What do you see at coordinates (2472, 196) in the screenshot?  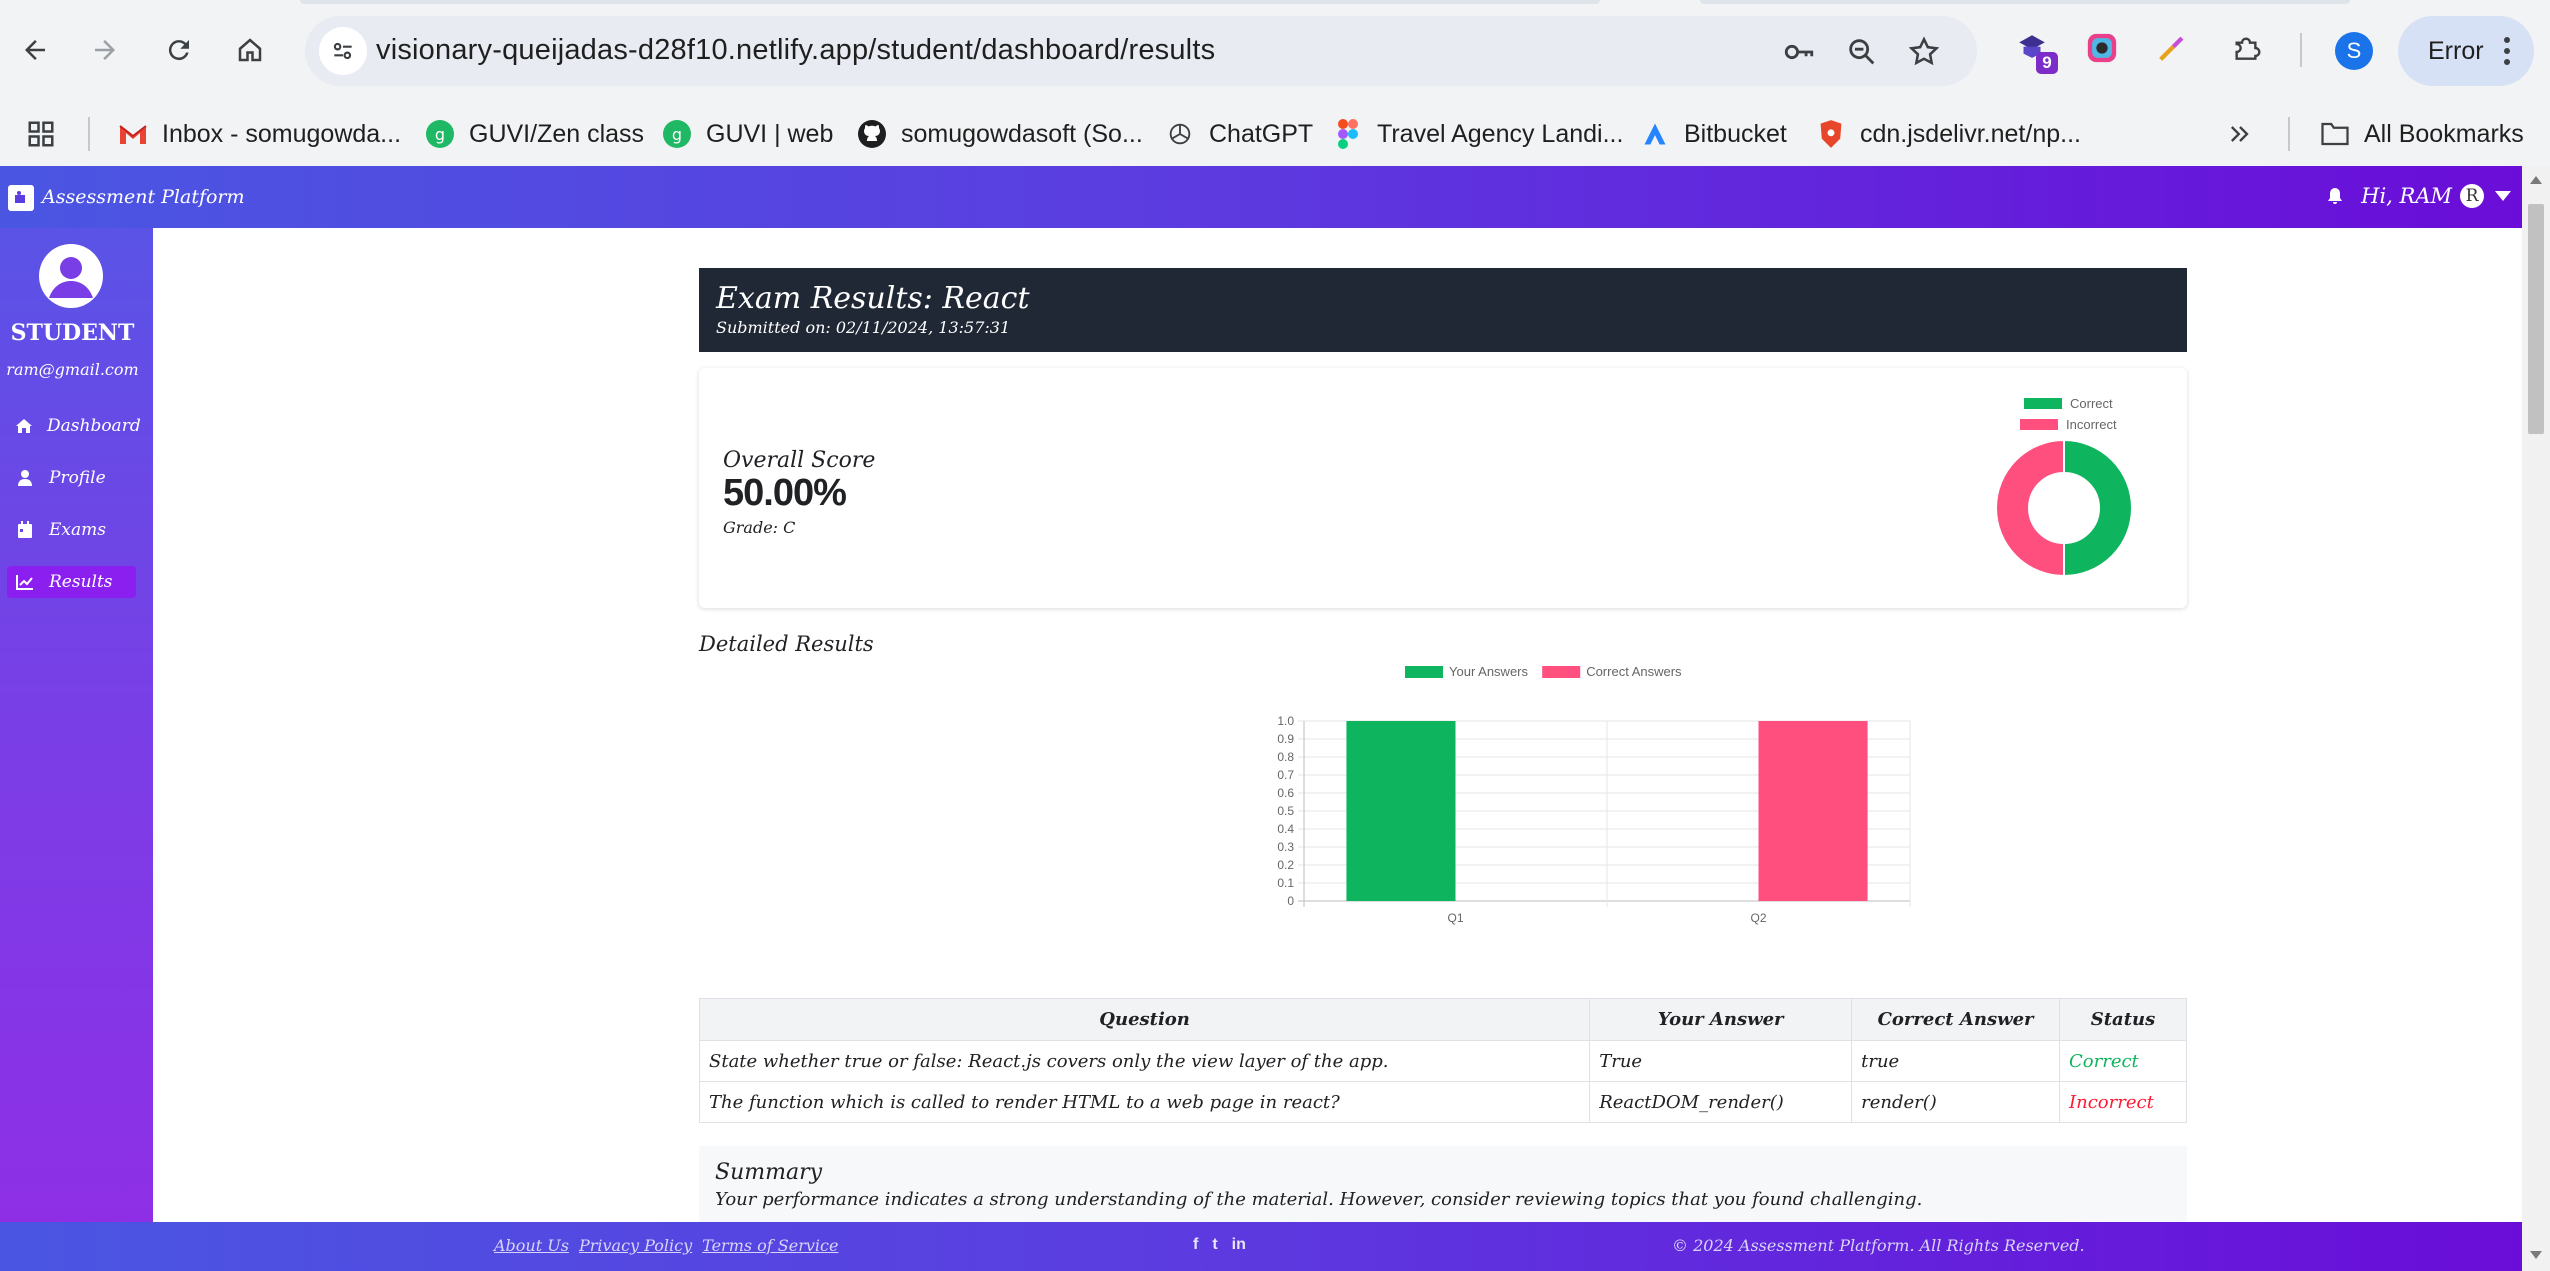 I see `user-avatar: R` at bounding box center [2472, 196].